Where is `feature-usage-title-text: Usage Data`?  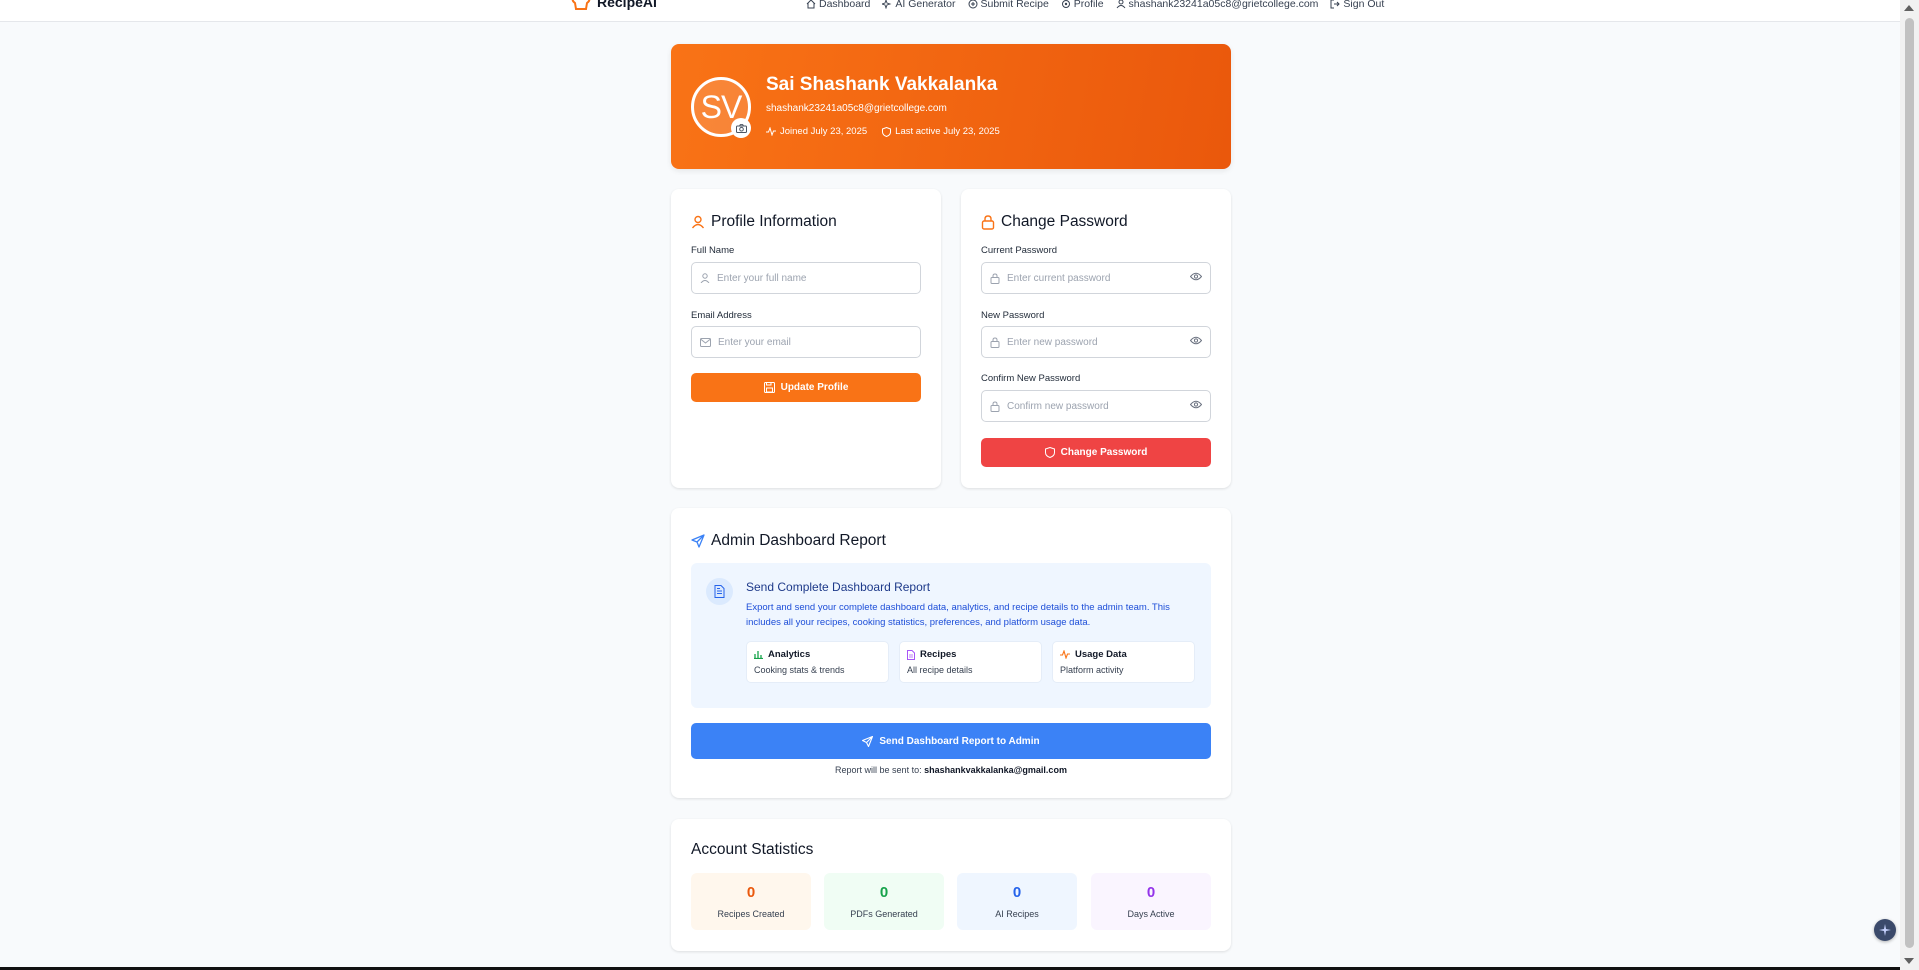
feature-usage-title-text: Usage Data is located at coordinates (1101, 654).